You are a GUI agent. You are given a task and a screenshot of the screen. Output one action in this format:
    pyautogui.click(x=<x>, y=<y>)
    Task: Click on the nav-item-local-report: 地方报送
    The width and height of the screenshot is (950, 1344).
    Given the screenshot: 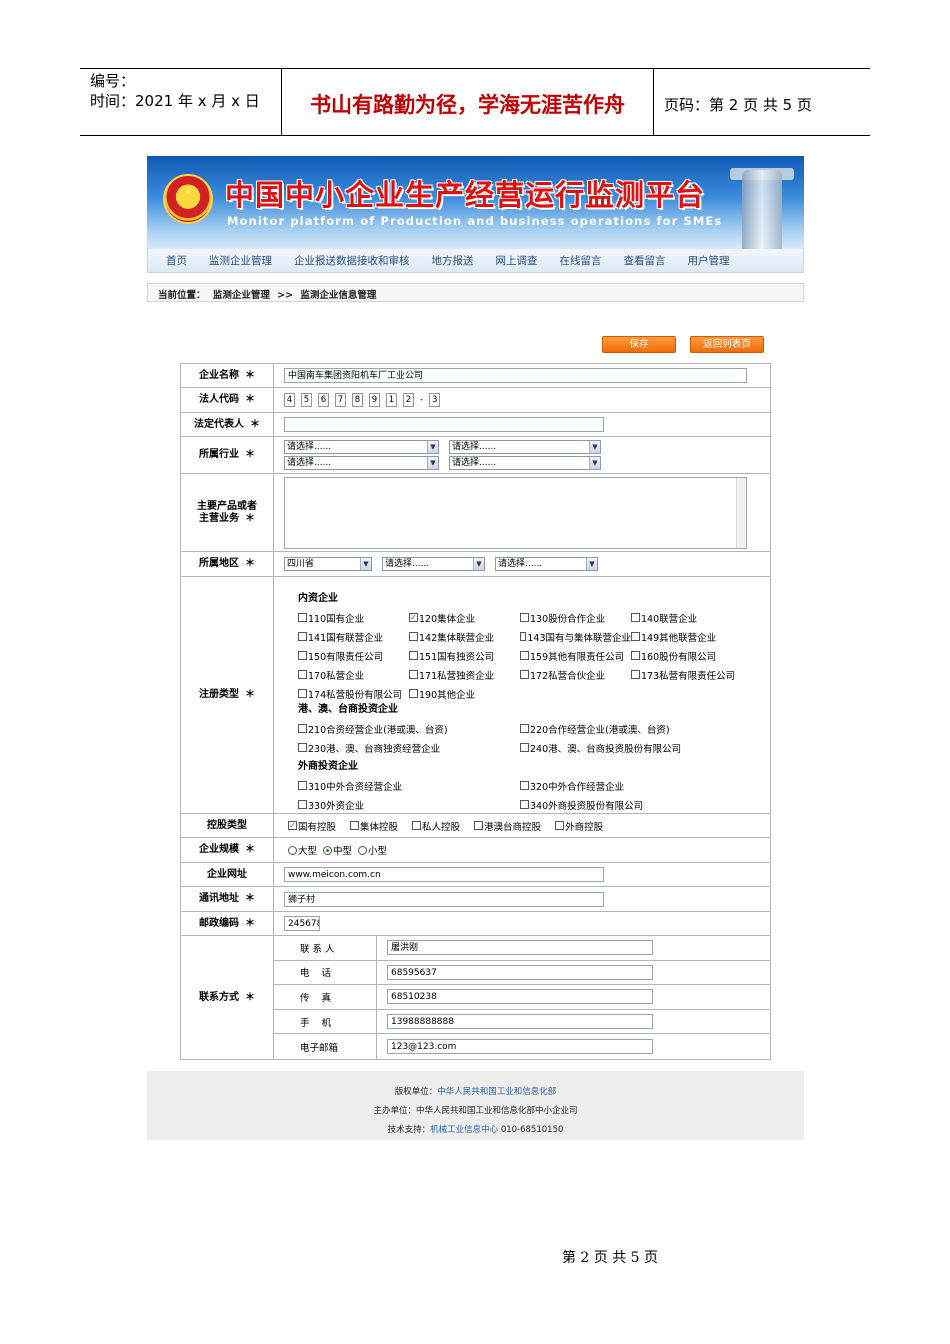 What is the action you would take?
    pyautogui.click(x=453, y=260)
    